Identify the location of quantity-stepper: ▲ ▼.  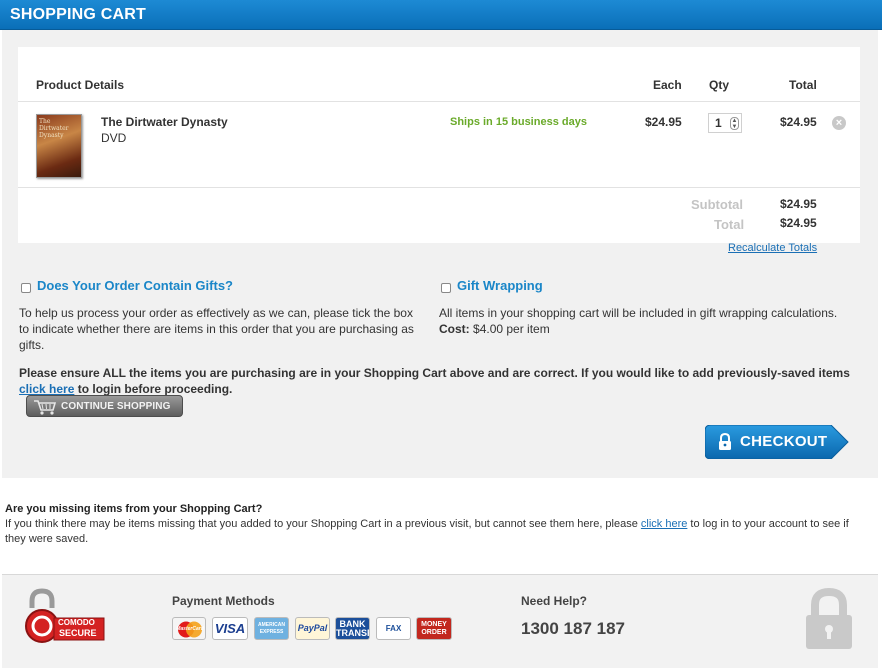
(734, 123).